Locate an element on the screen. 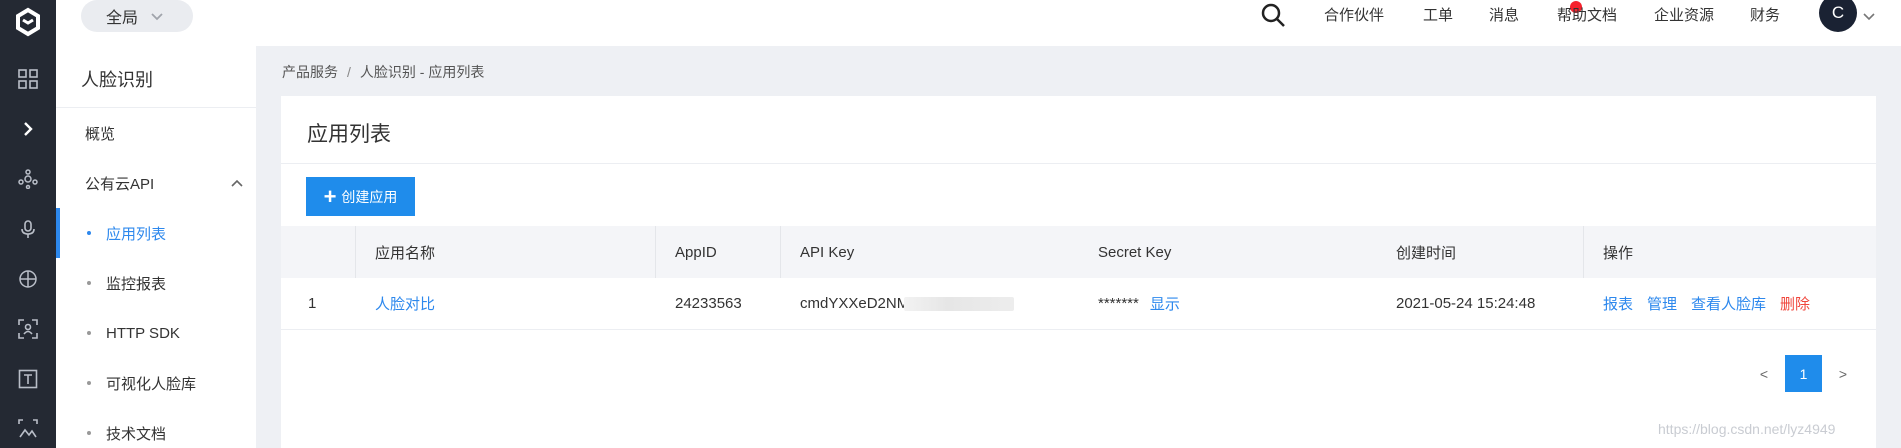 The width and height of the screenshot is (1901, 448). sidebar-item-monitoring-report: 监控报表 is located at coordinates (156, 283).